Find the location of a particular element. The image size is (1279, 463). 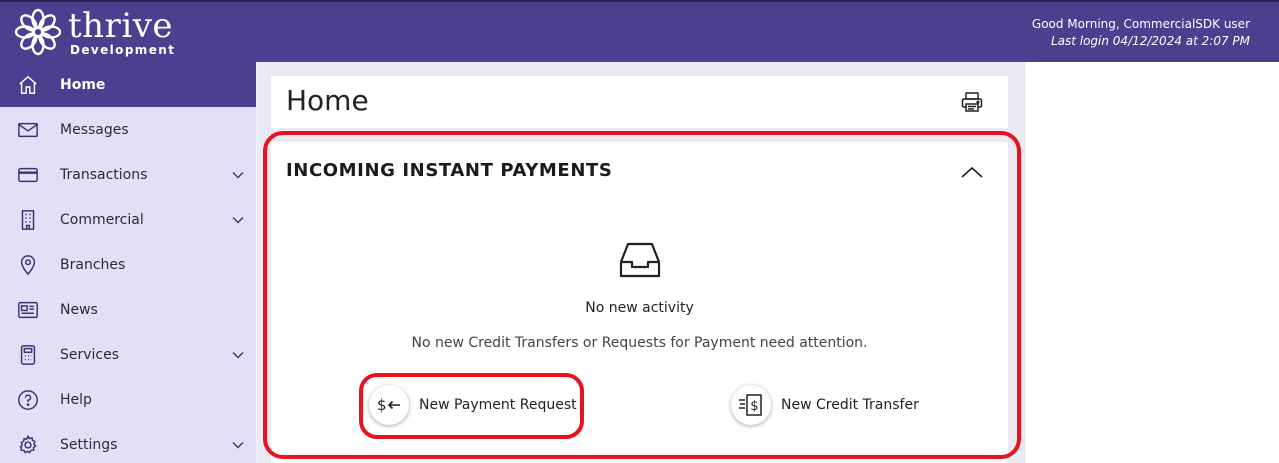

receipt-dollar-icon: $ is located at coordinates (751, 405).